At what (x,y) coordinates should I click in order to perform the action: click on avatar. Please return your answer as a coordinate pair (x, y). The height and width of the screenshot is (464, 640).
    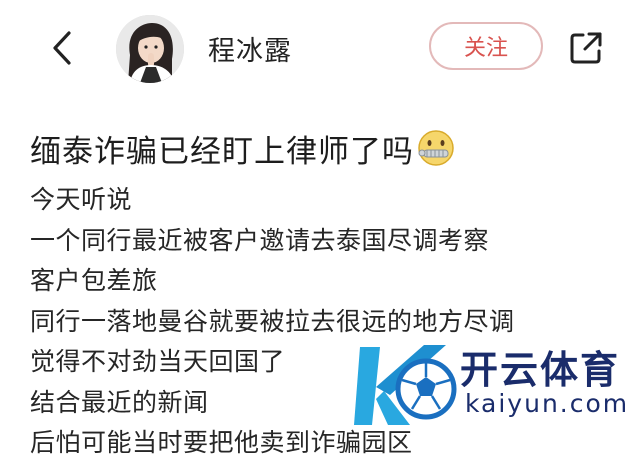
    Looking at the image, I should click on (150, 49).